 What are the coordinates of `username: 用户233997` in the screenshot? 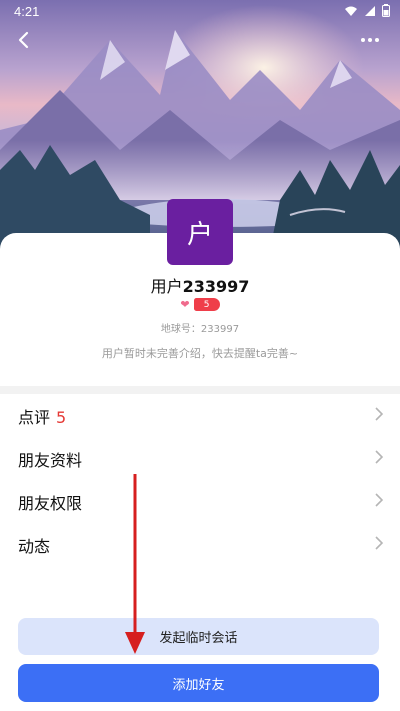 It's located at (200, 285).